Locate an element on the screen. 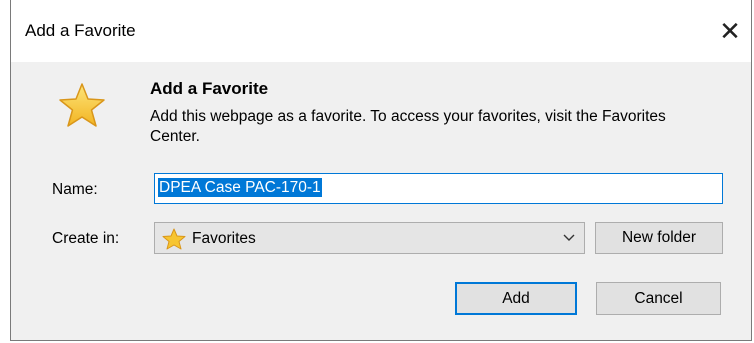  new-folder-button: New folder is located at coordinates (659, 238).